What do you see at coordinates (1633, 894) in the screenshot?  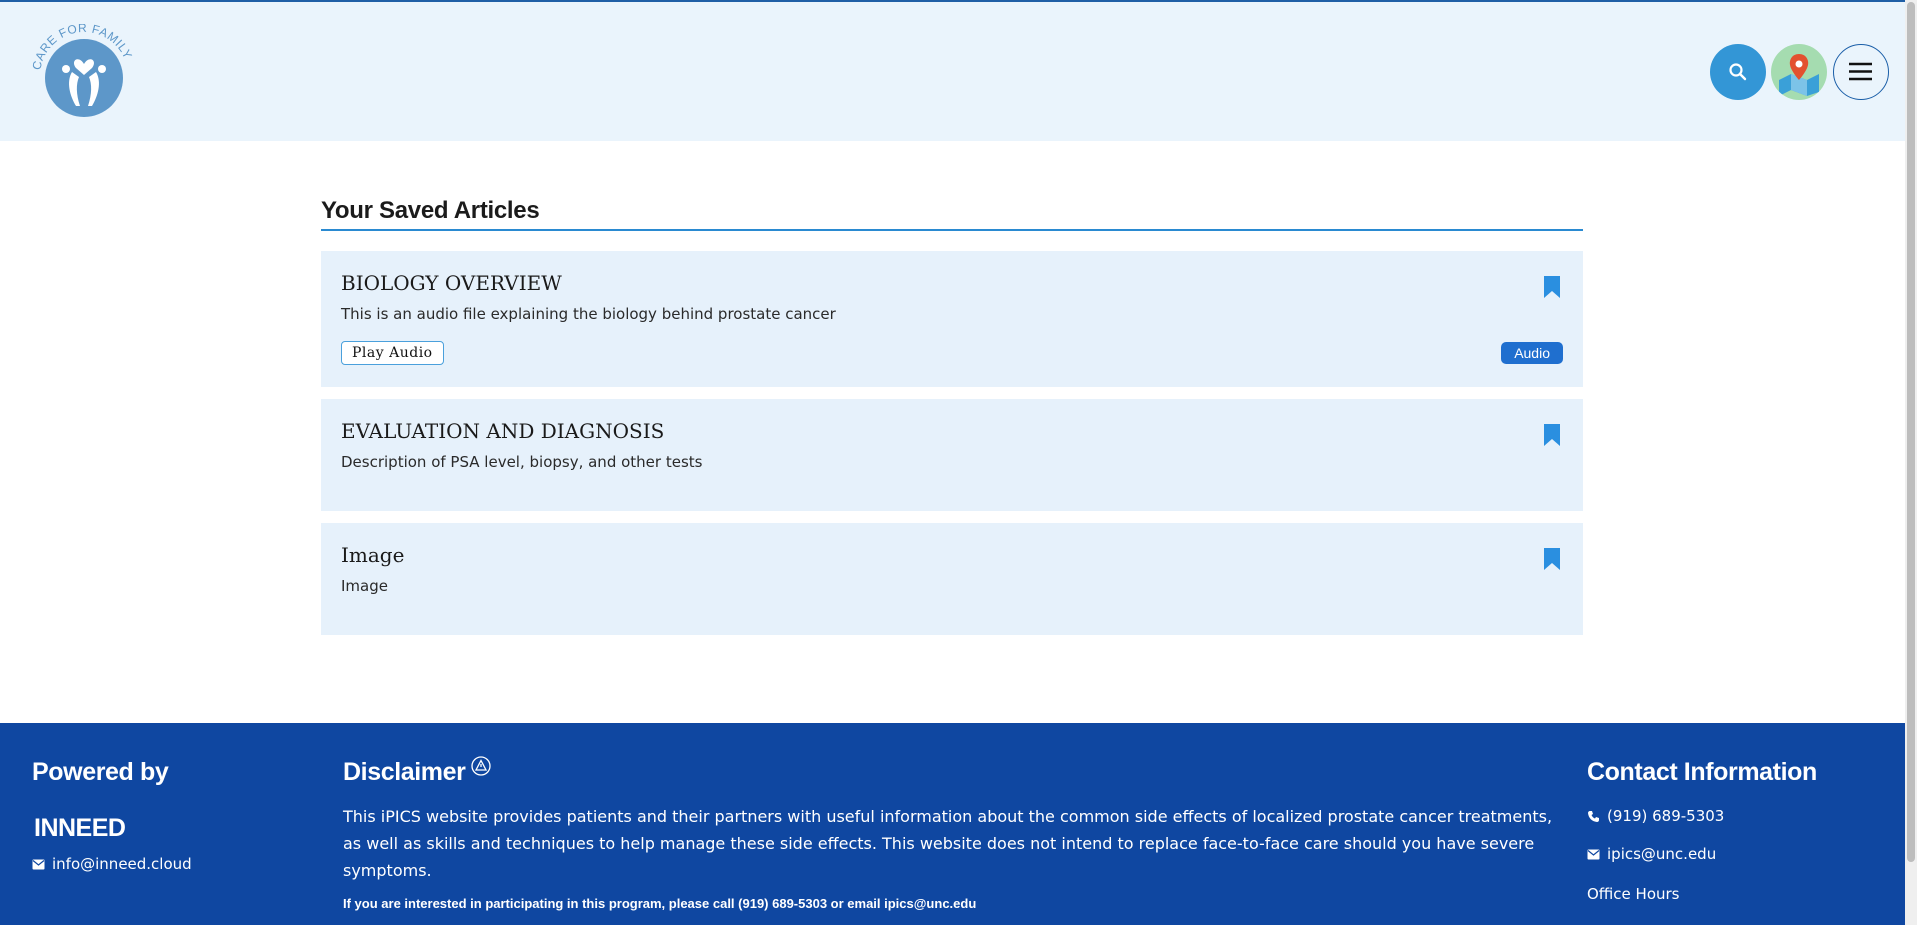 I see `office-hours-label: Office Hours` at bounding box center [1633, 894].